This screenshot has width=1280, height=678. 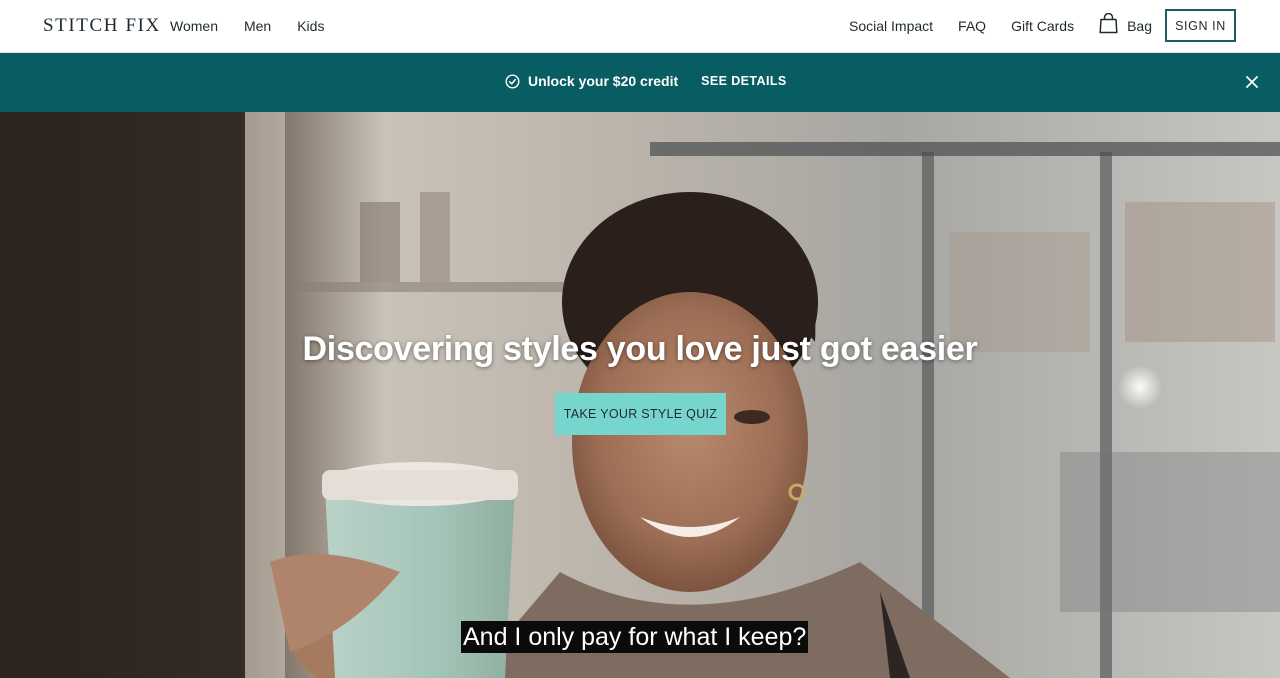 I want to click on promo-credit-text: Unlock your $20 credit, so click(x=603, y=81).